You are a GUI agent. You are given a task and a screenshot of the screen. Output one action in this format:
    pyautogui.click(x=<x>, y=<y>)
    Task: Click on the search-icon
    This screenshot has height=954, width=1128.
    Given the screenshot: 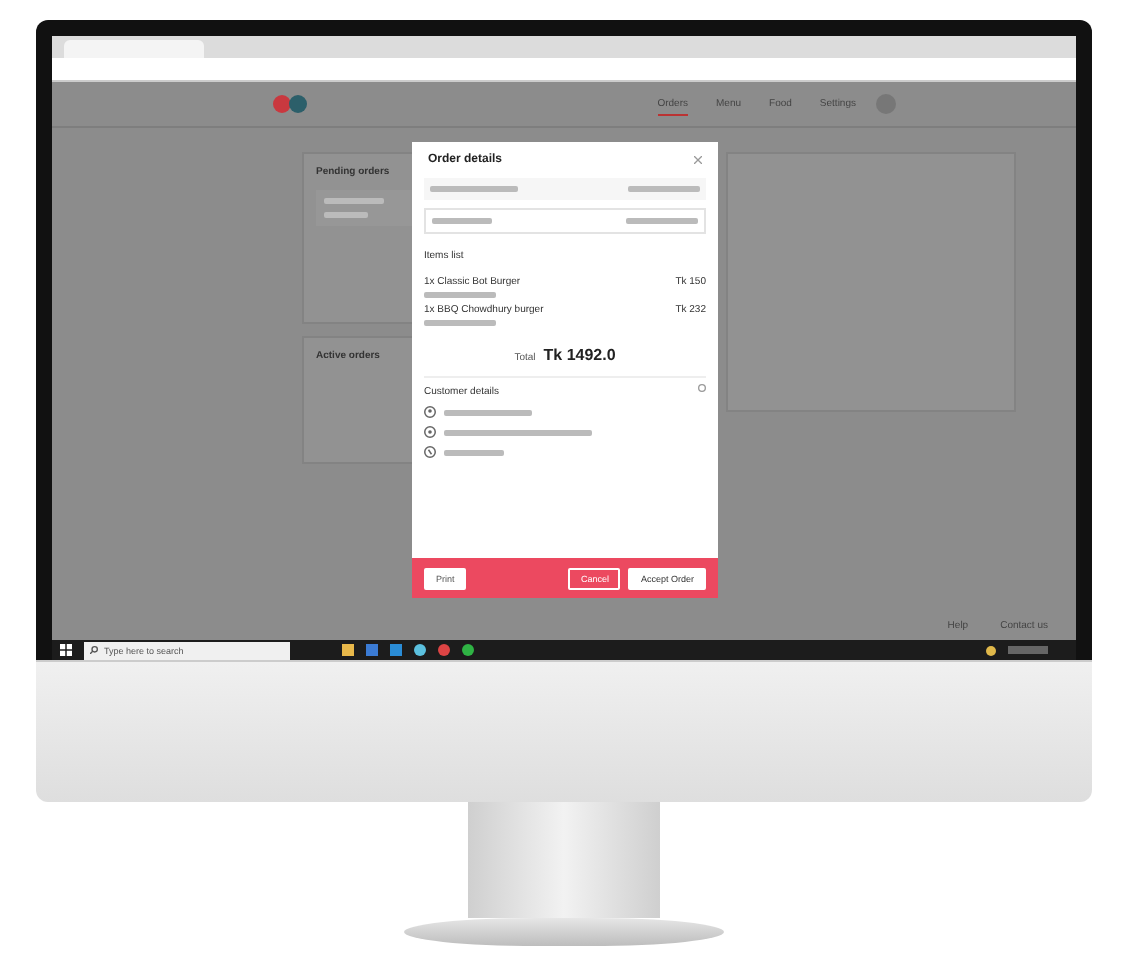 What is the action you would take?
    pyautogui.click(x=94, y=650)
    